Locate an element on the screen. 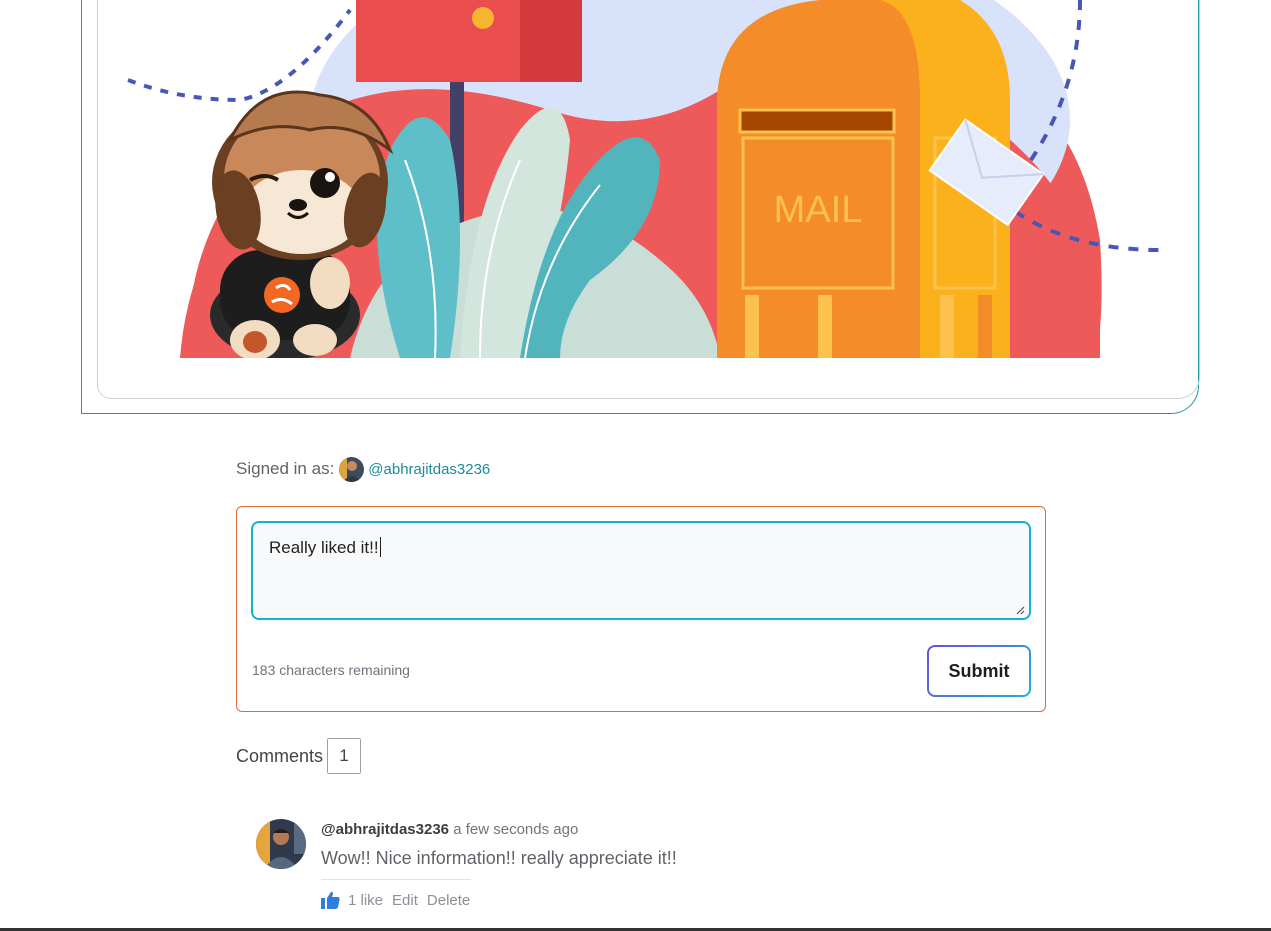 The image size is (1271, 931). comment-meta: @abhrajitdas3236 a few seconds ago is located at coordinates (449, 829).